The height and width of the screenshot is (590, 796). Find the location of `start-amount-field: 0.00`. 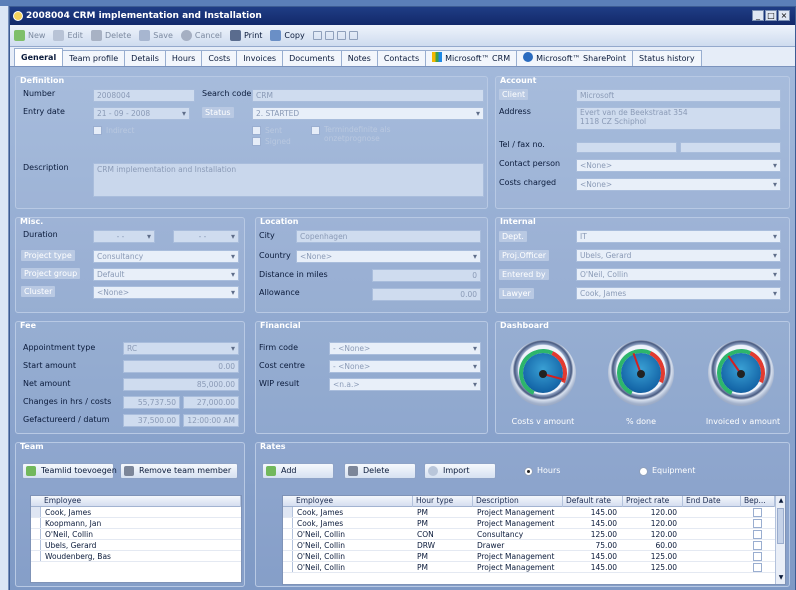

start-amount-field: 0.00 is located at coordinates (181, 366).